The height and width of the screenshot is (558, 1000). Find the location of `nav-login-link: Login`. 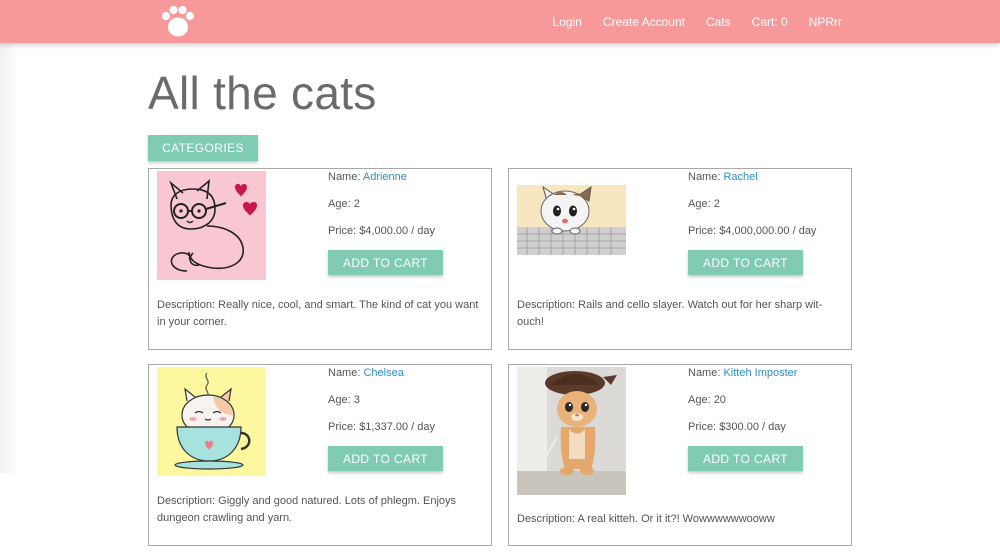

nav-login-link: Login is located at coordinates (567, 22).